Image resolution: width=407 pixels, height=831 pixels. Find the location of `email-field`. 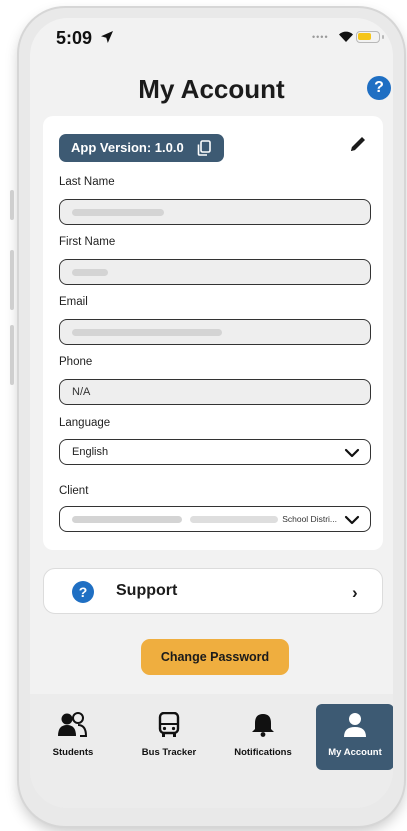

email-field is located at coordinates (215, 332).